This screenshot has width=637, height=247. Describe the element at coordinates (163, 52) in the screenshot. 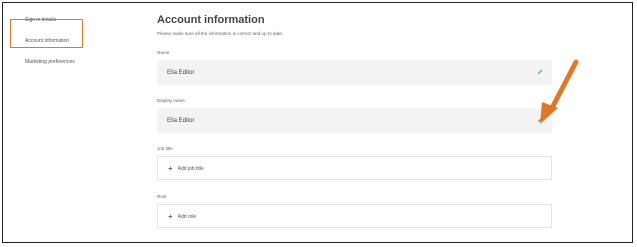

I see `name-label: Name` at that location.